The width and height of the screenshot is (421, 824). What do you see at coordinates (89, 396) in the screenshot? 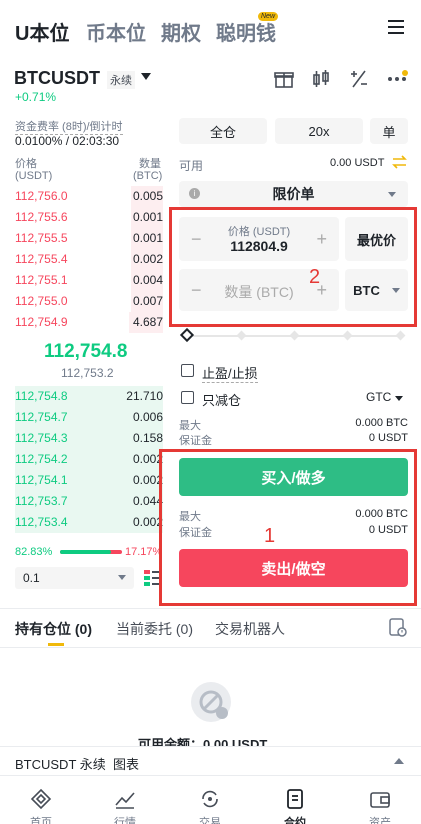
I see `bid-row: 112,754.8 21.710` at bounding box center [89, 396].